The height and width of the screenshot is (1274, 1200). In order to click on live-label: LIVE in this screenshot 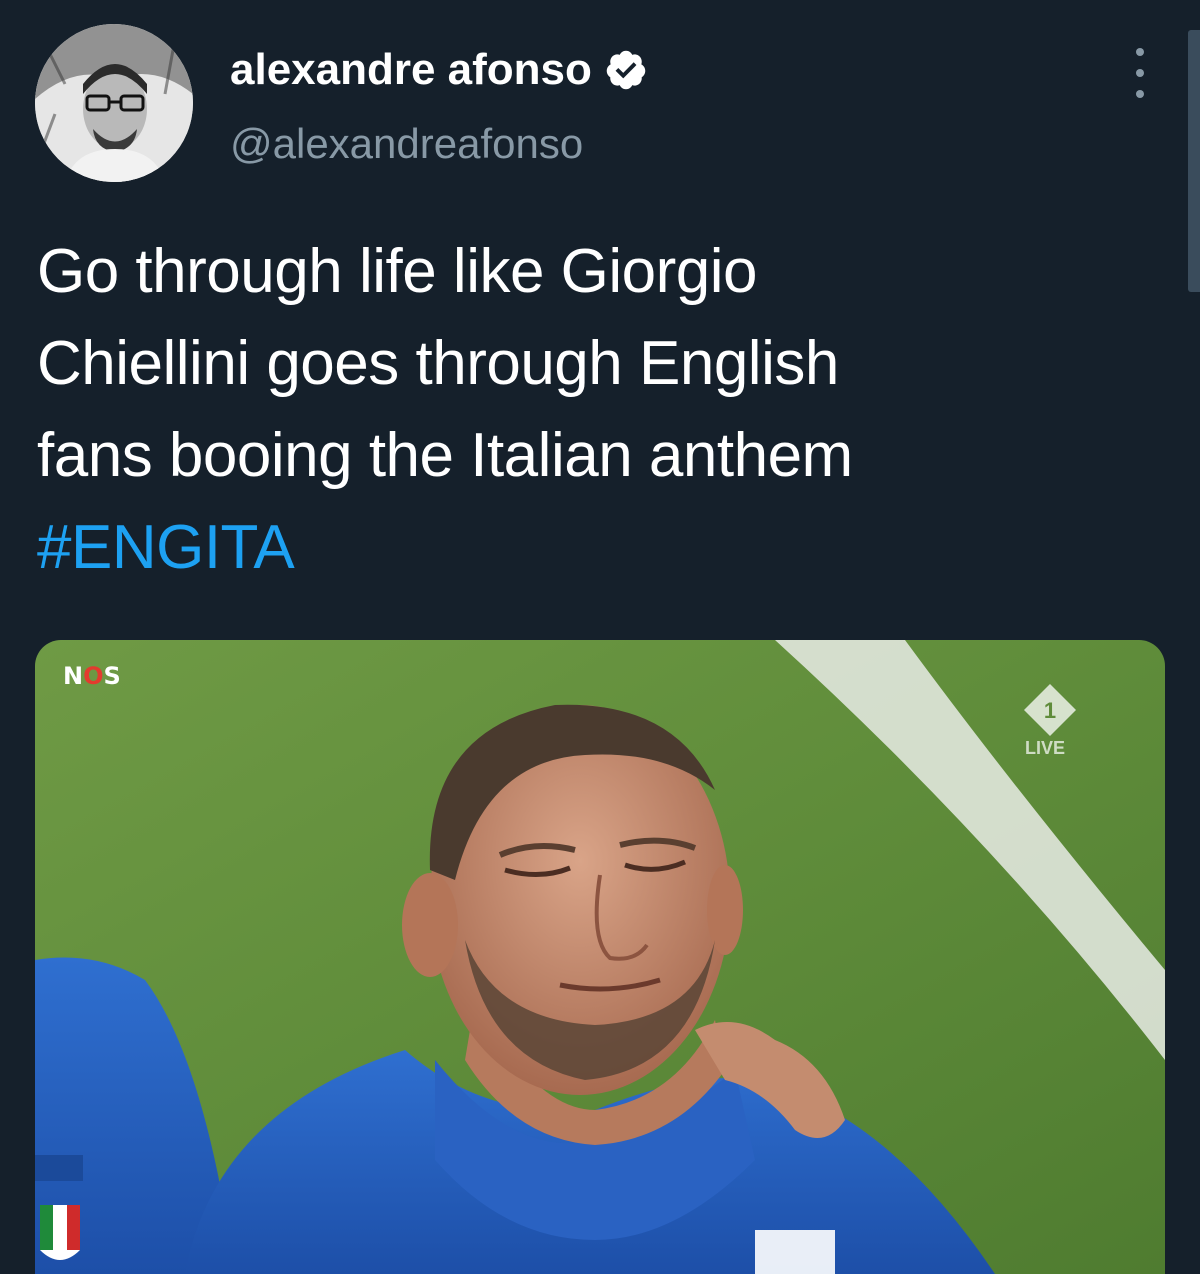, I will do `click(1045, 748)`.